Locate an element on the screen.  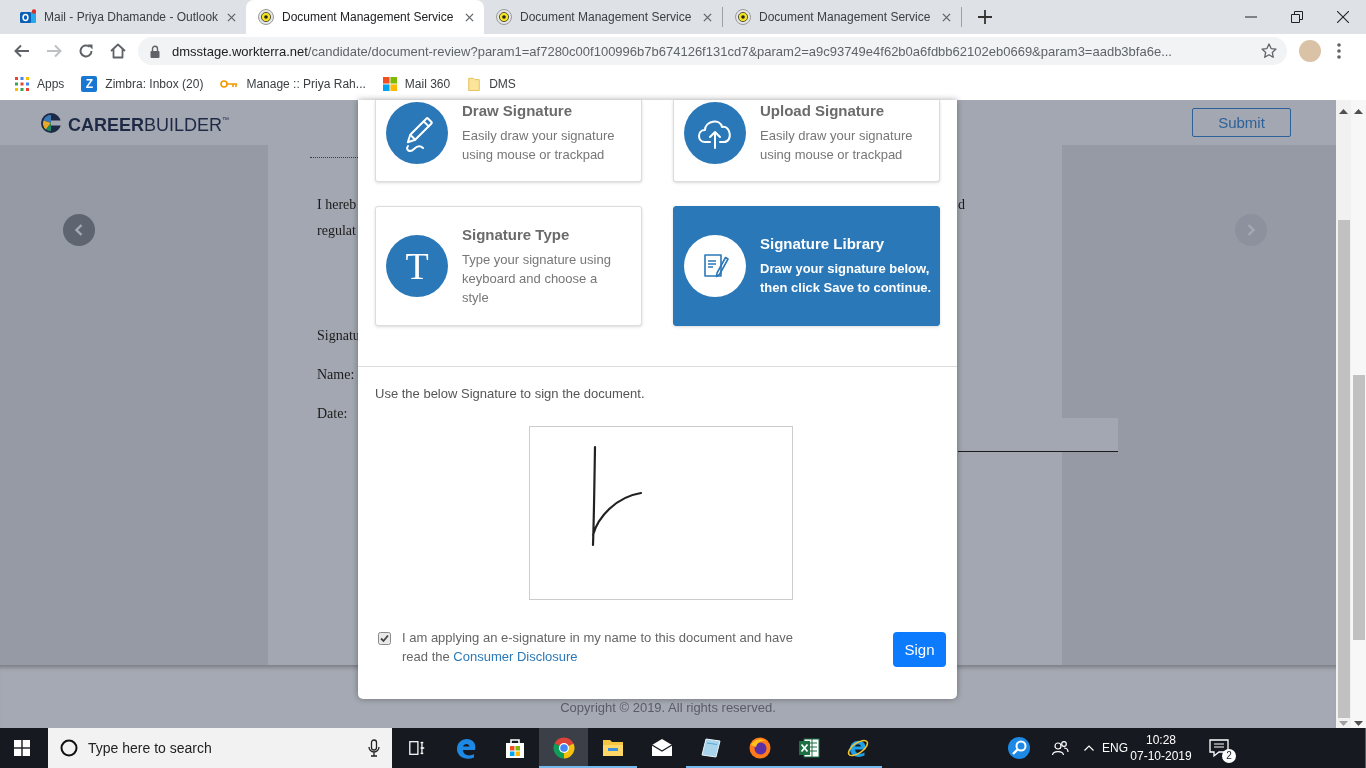
consent-text: I am applying an e-signature in my name to this document and have read the Consumer Disclosure is located at coordinates (598, 647).